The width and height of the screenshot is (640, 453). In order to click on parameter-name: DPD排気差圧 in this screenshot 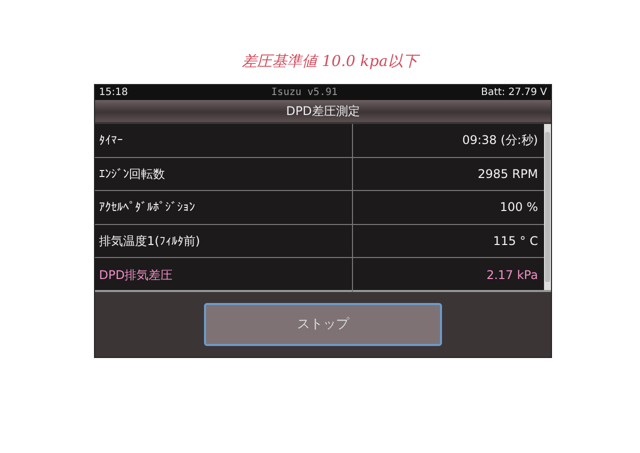, I will do `click(136, 275)`.